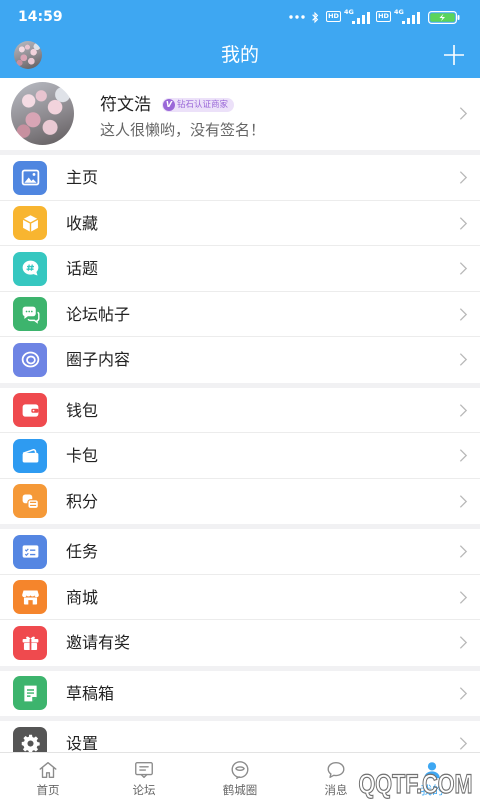 The width and height of the screenshot is (480, 800). Describe the element at coordinates (98, 642) in the screenshot. I see `menu-item-label: 邀请有奖` at that location.